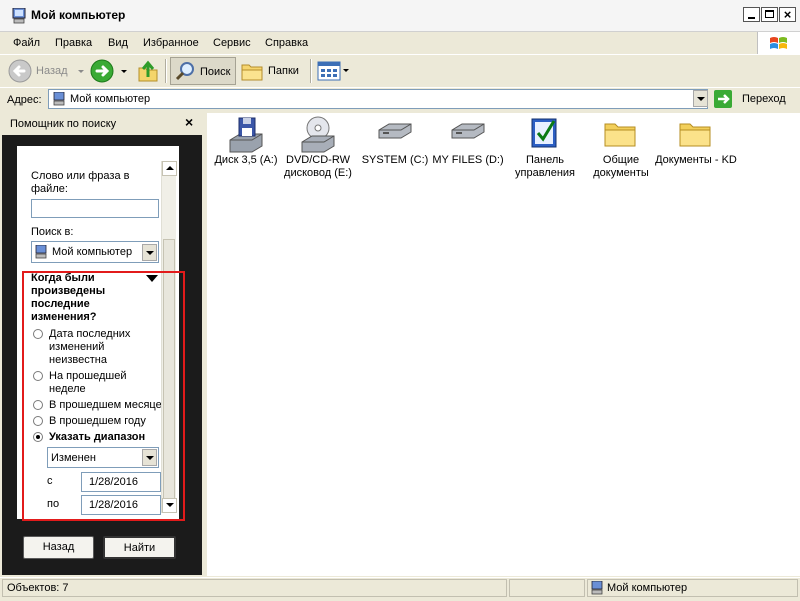 The height and width of the screenshot is (601, 800). Describe the element at coordinates (139, 547) in the screenshot. I see `find-button: Найти` at that location.